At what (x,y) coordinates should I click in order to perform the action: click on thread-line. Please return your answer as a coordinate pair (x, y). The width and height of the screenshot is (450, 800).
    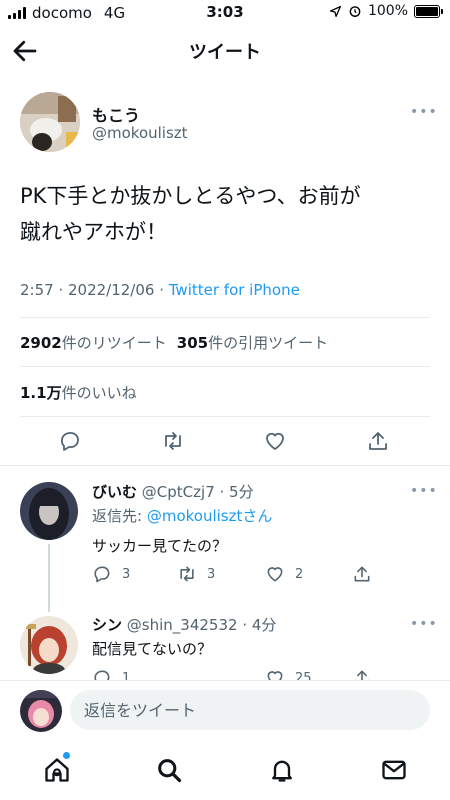
    Looking at the image, I should click on (49, 578).